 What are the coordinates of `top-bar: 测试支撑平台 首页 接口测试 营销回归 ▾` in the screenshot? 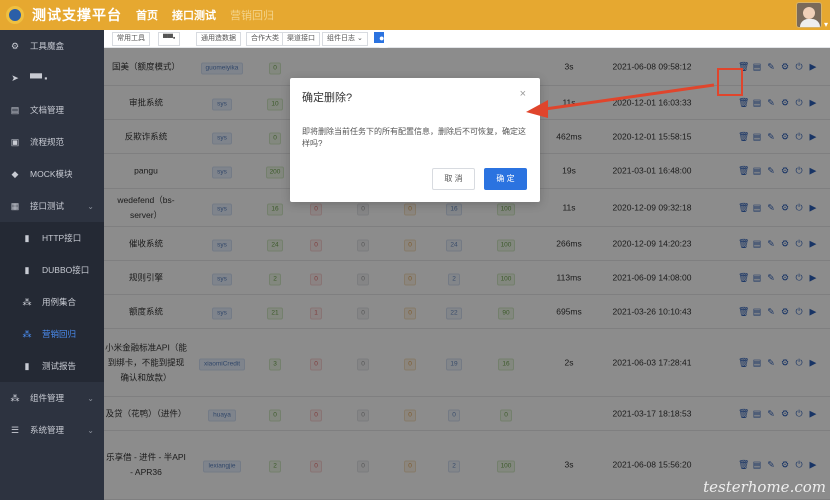 It's located at (415, 15).